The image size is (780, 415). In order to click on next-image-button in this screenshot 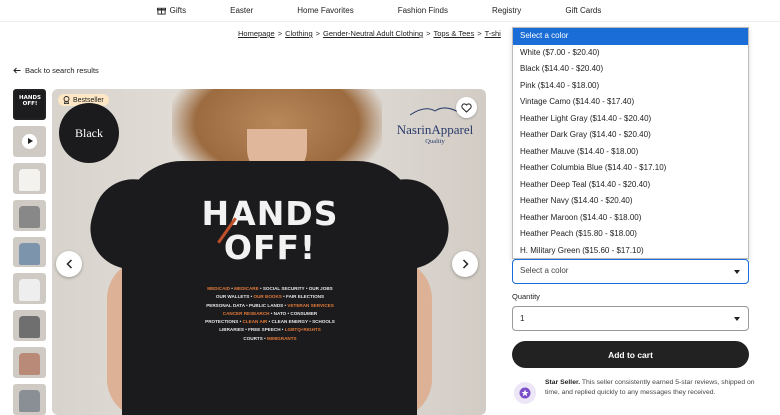, I will do `click(465, 264)`.